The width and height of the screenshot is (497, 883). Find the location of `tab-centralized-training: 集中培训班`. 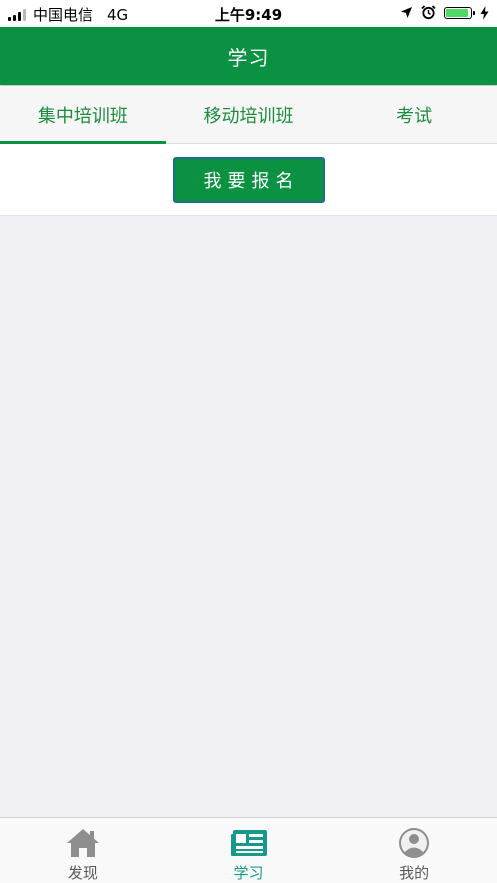

tab-centralized-training: 集中培训班 is located at coordinates (83, 115).